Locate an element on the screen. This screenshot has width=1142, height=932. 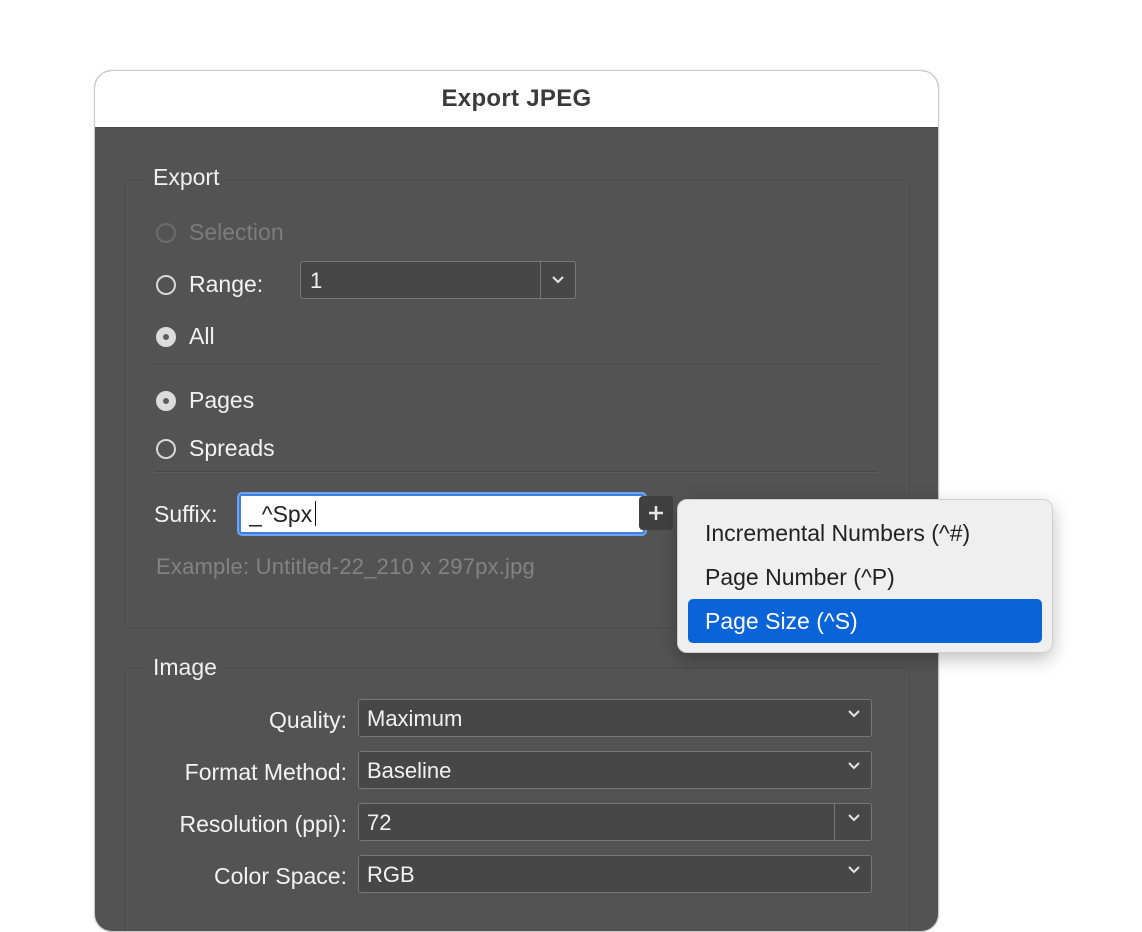
title-bar: Export JPEG is located at coordinates (516, 99).